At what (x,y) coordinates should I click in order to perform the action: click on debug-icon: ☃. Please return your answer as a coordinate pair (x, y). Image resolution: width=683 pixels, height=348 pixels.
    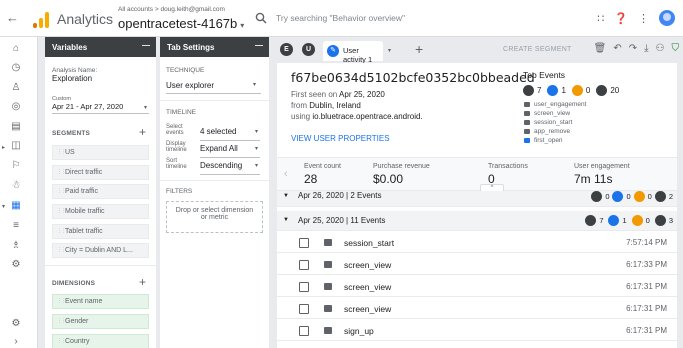
    Looking at the image, I should click on (16, 186).